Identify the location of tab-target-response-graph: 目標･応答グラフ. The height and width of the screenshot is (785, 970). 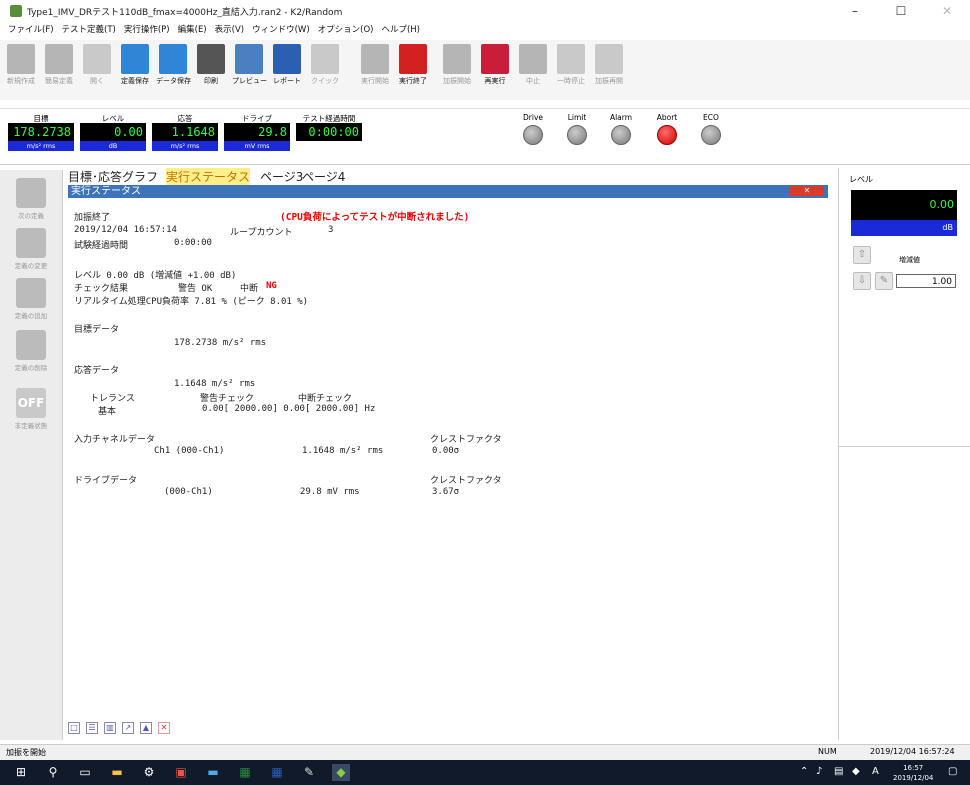
(113, 176).